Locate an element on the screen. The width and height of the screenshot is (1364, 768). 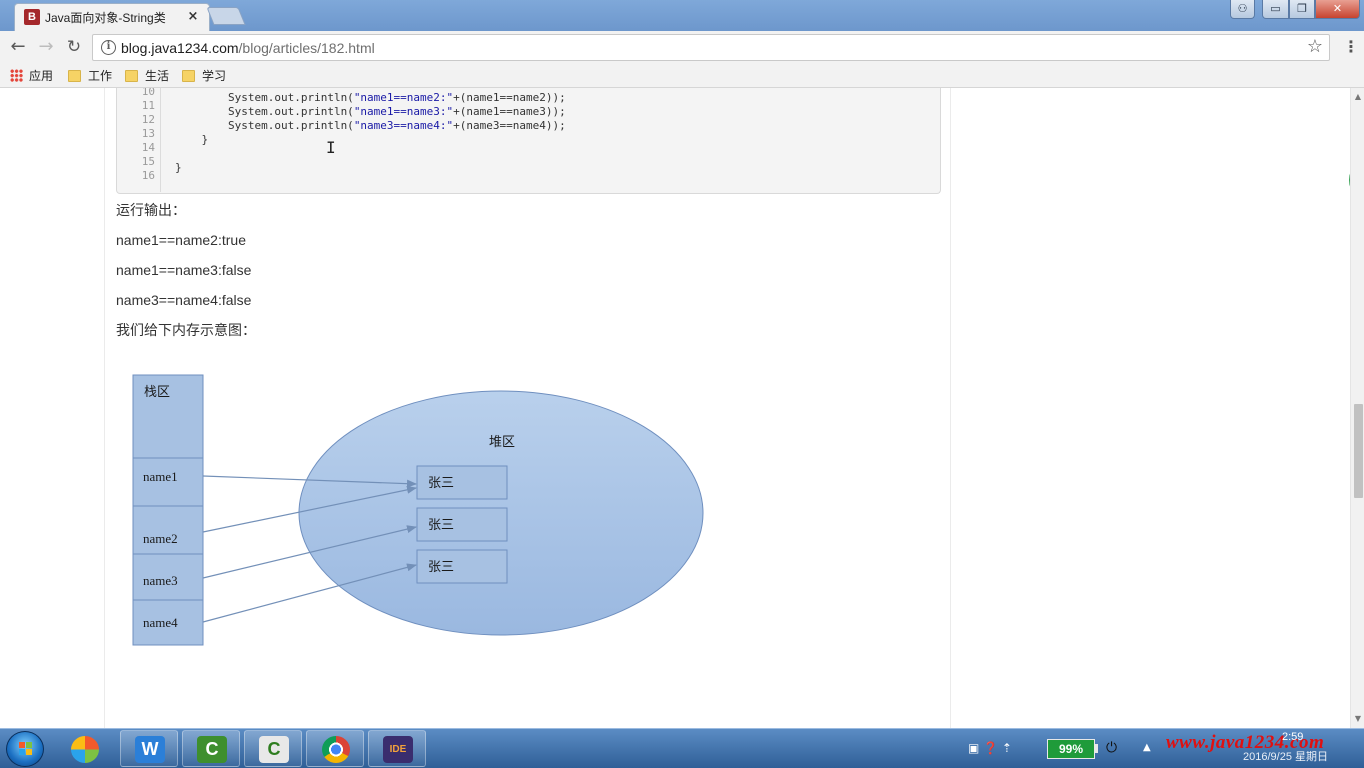
stack-var-label: name2 is located at coordinates (160, 538).